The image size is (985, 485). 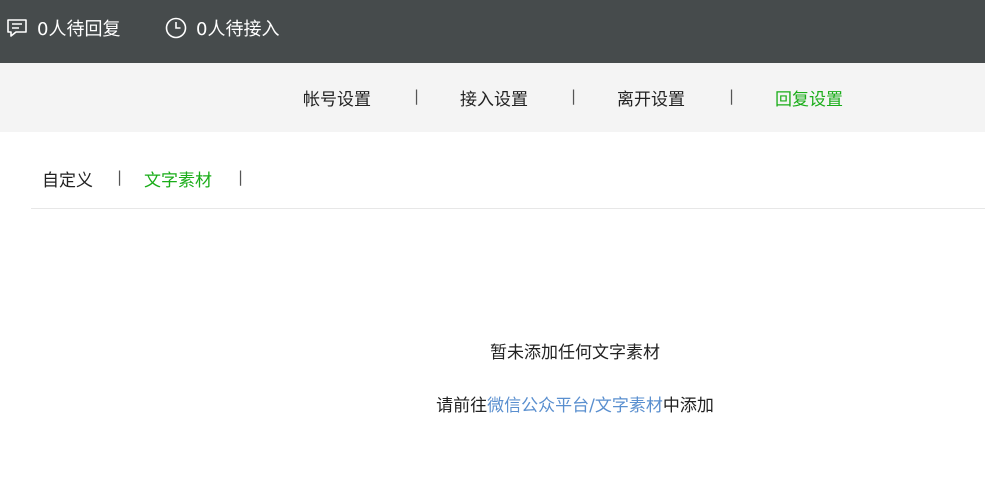 What do you see at coordinates (79, 29) in the screenshot?
I see `waiting-reply-label: 0人待回复` at bounding box center [79, 29].